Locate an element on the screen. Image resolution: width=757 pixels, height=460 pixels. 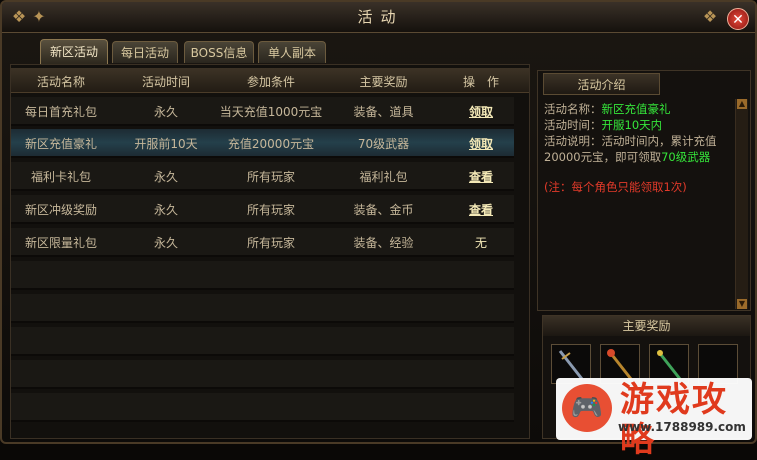
header-reward: 主要奖励 is located at coordinates (383, 82).